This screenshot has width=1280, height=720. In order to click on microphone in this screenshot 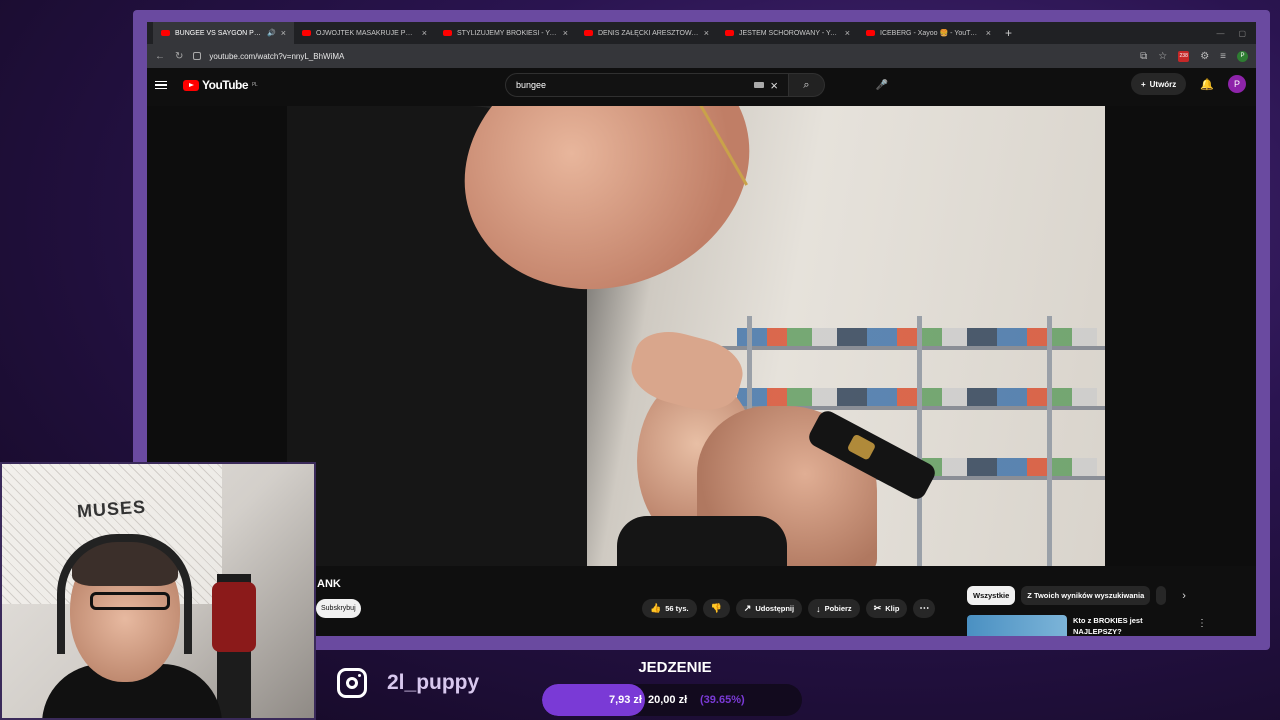, I will do `click(234, 617)`.